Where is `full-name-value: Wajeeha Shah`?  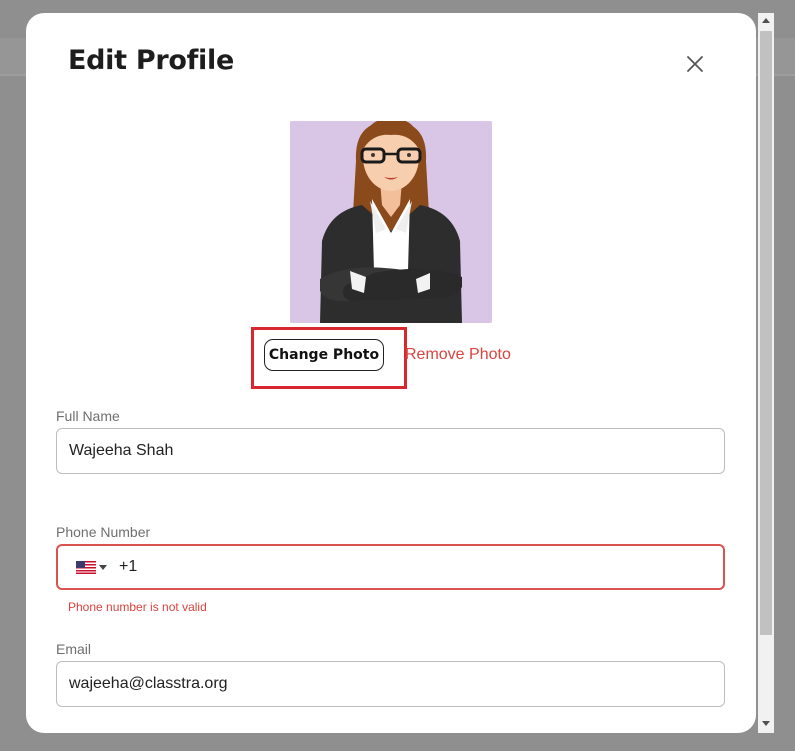 full-name-value: Wajeeha Shah is located at coordinates (121, 450).